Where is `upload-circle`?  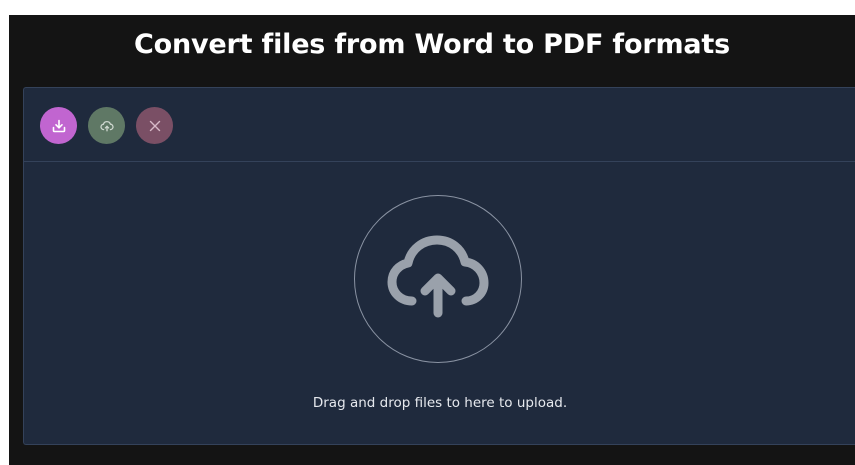
upload-circle is located at coordinates (438, 279).